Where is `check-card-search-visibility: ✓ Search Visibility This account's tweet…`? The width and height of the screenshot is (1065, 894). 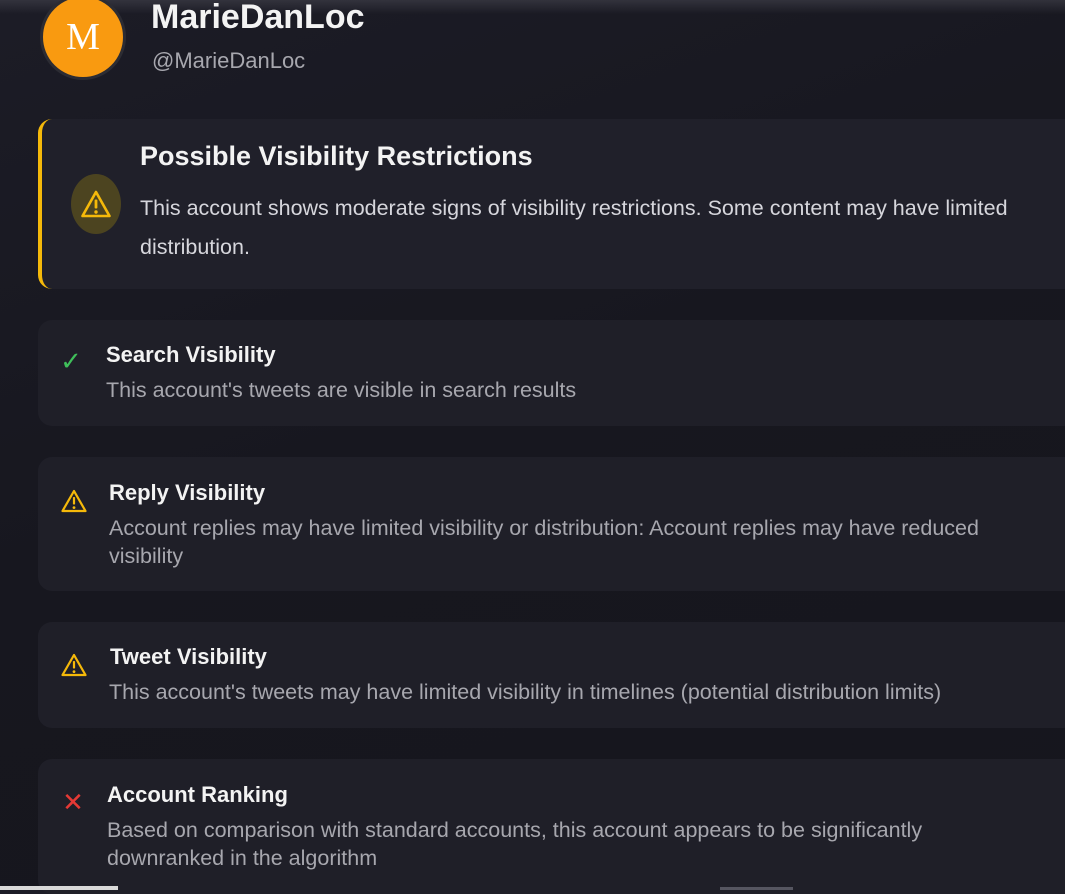 check-card-search-visibility: ✓ Search Visibility This account's tweet… is located at coordinates (551, 373).